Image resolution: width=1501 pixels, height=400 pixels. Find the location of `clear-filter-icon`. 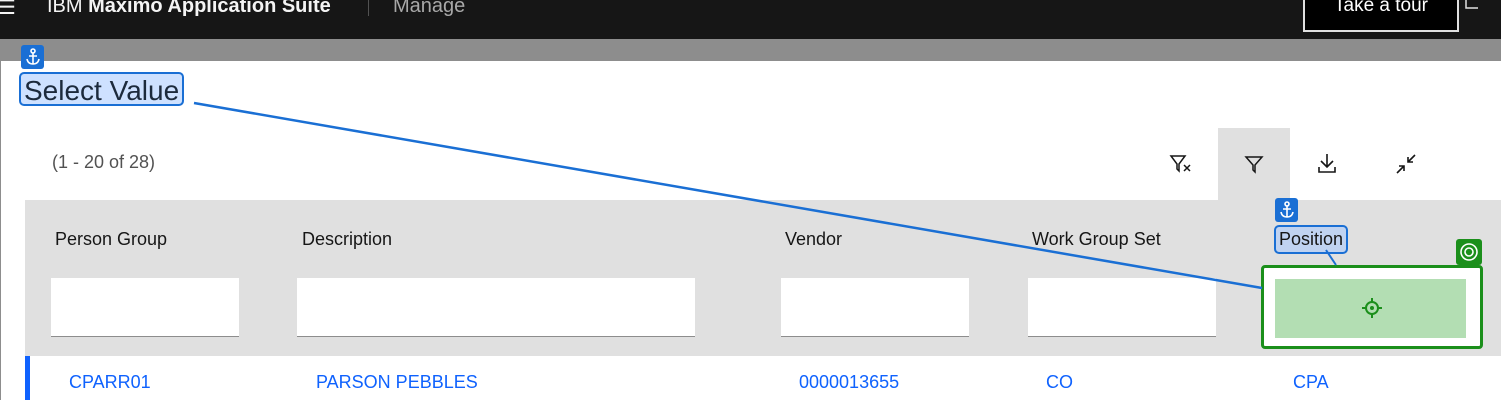

clear-filter-icon is located at coordinates (1180, 164).